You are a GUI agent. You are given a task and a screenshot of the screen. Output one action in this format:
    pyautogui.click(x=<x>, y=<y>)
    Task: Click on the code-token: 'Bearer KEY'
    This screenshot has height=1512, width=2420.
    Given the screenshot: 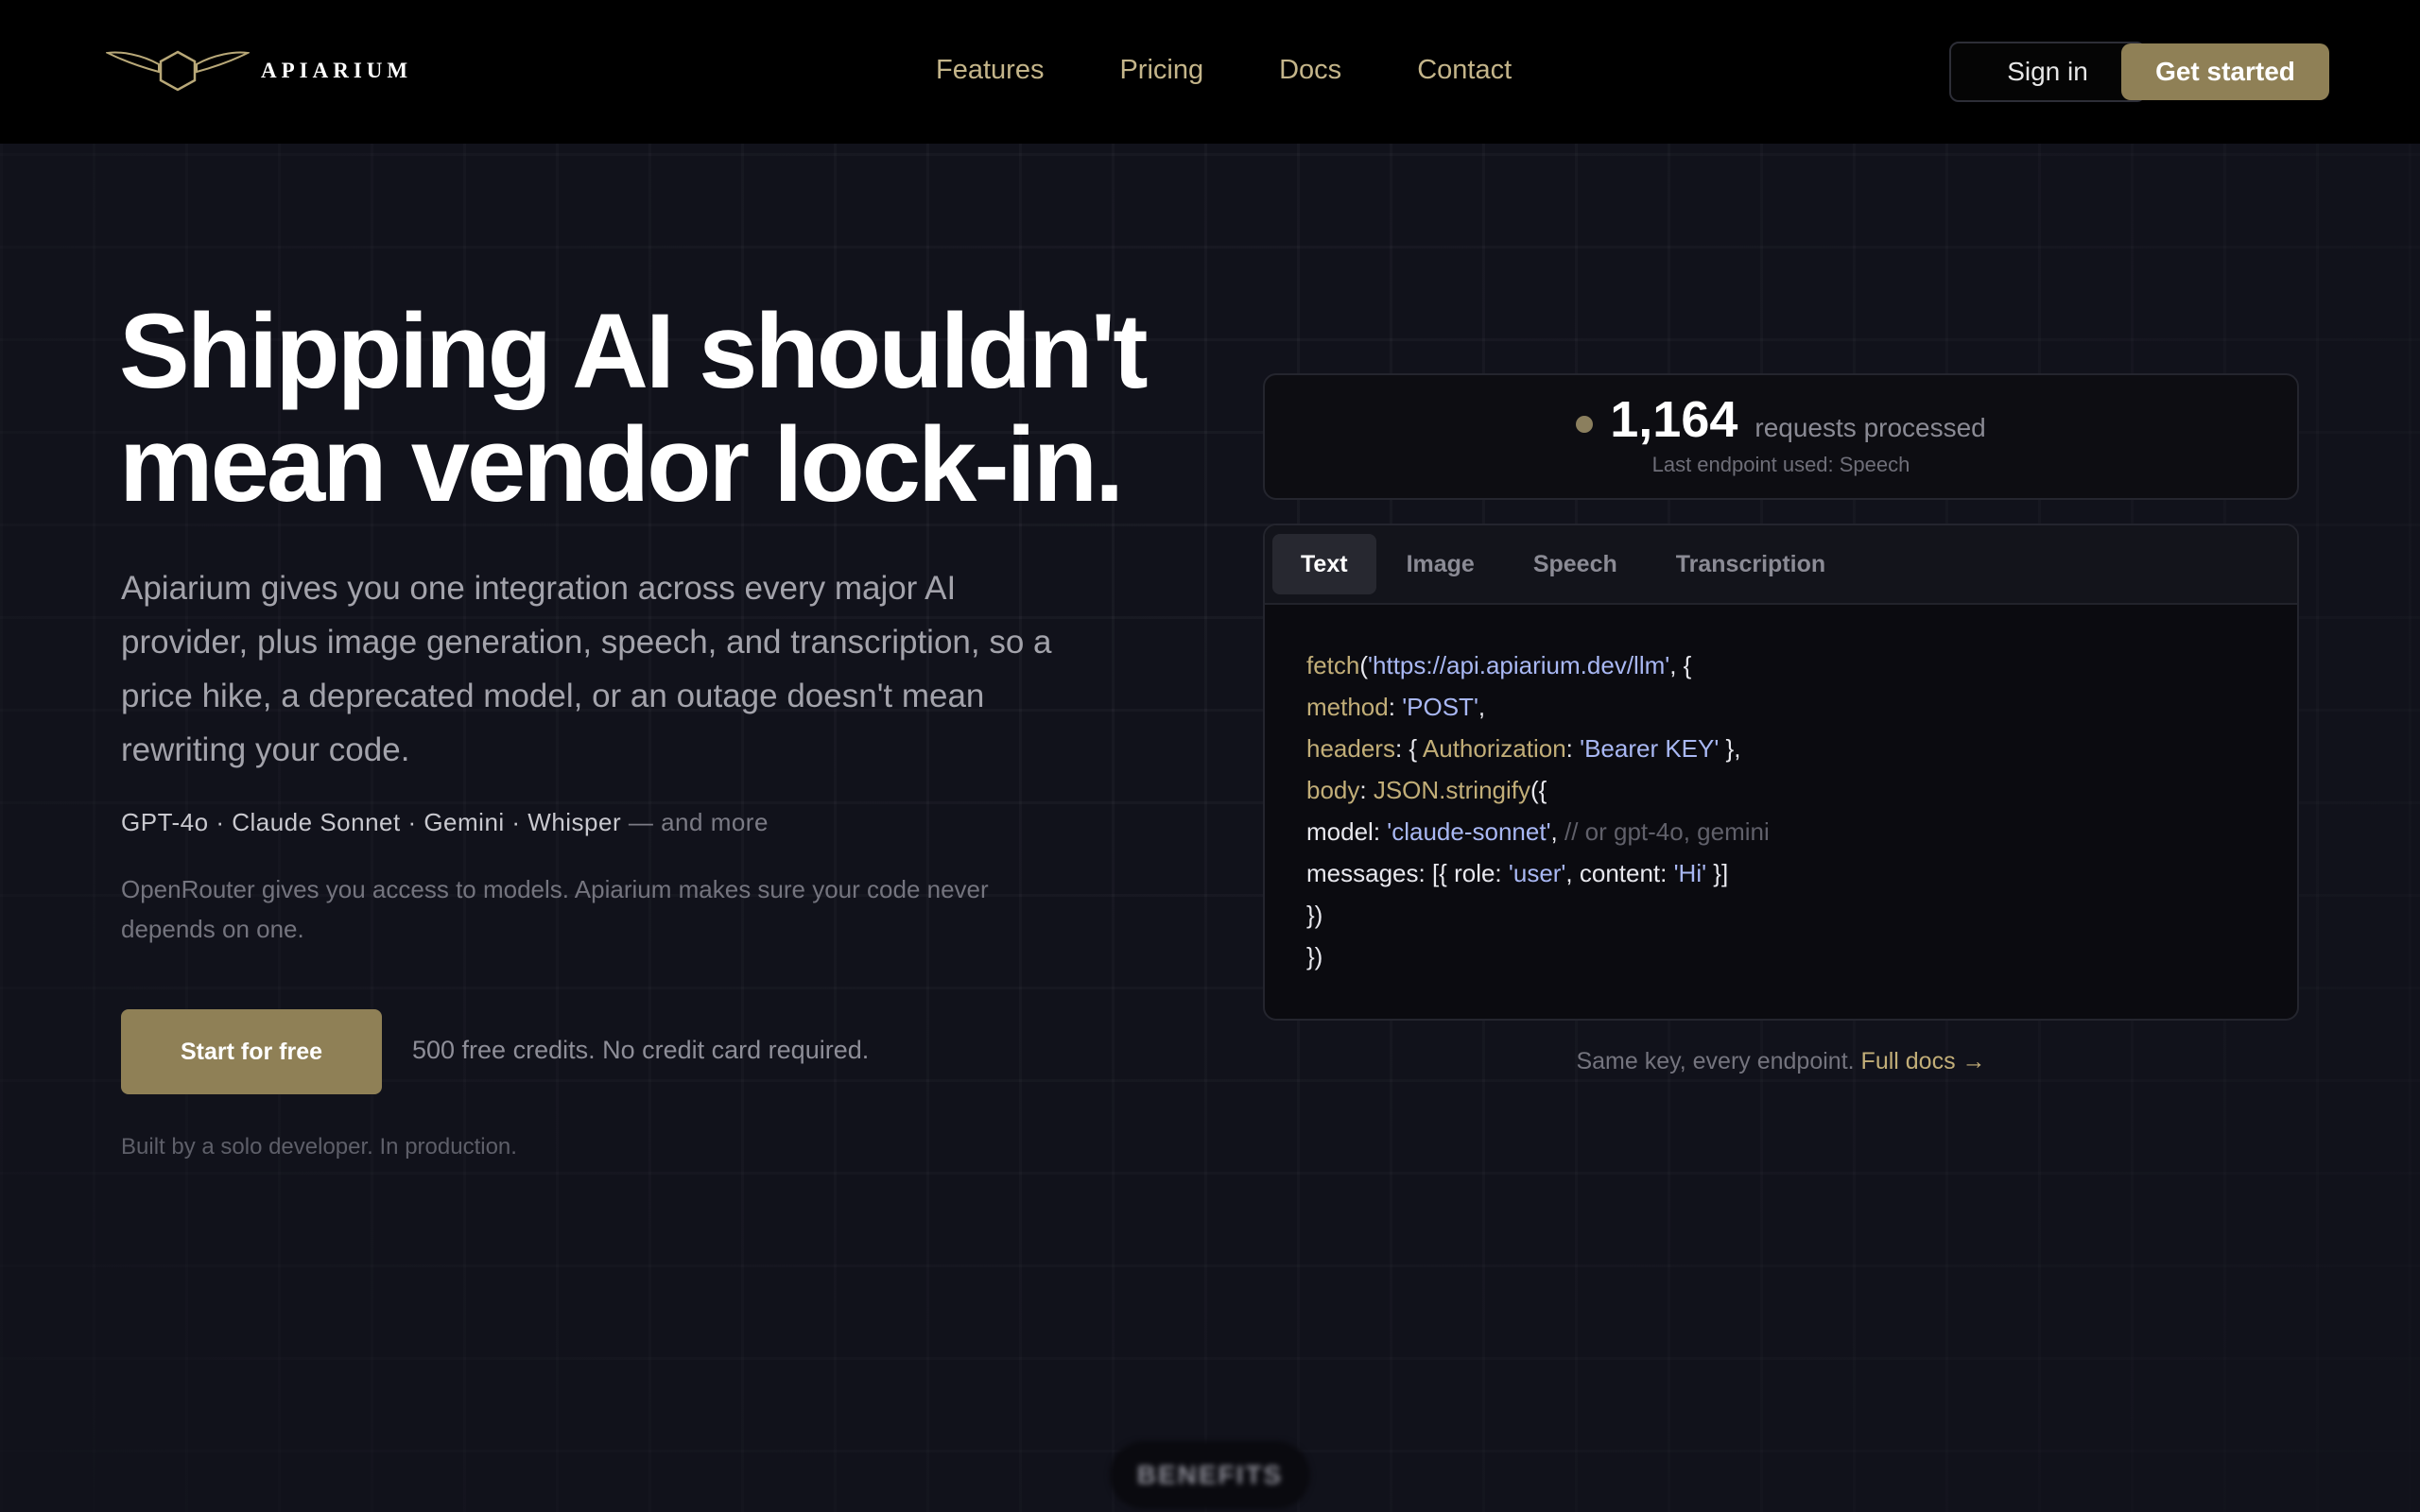 What is the action you would take?
    pyautogui.click(x=1650, y=748)
    